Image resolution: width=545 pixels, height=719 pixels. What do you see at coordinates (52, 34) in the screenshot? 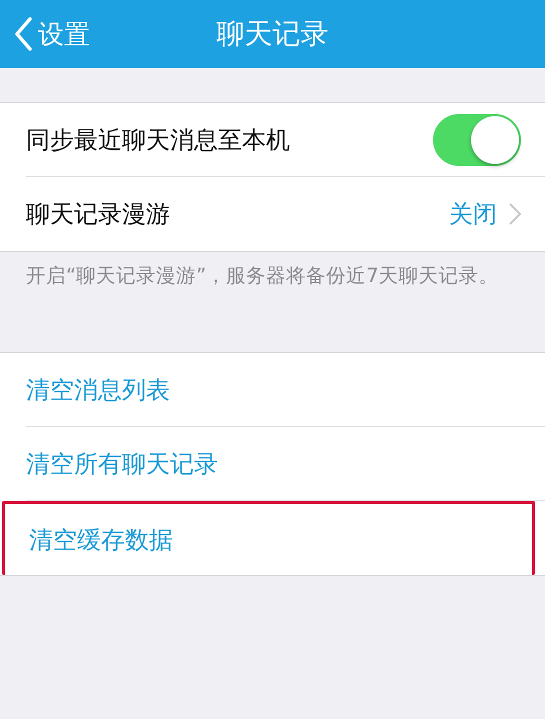
I see `back-button: 设置` at bounding box center [52, 34].